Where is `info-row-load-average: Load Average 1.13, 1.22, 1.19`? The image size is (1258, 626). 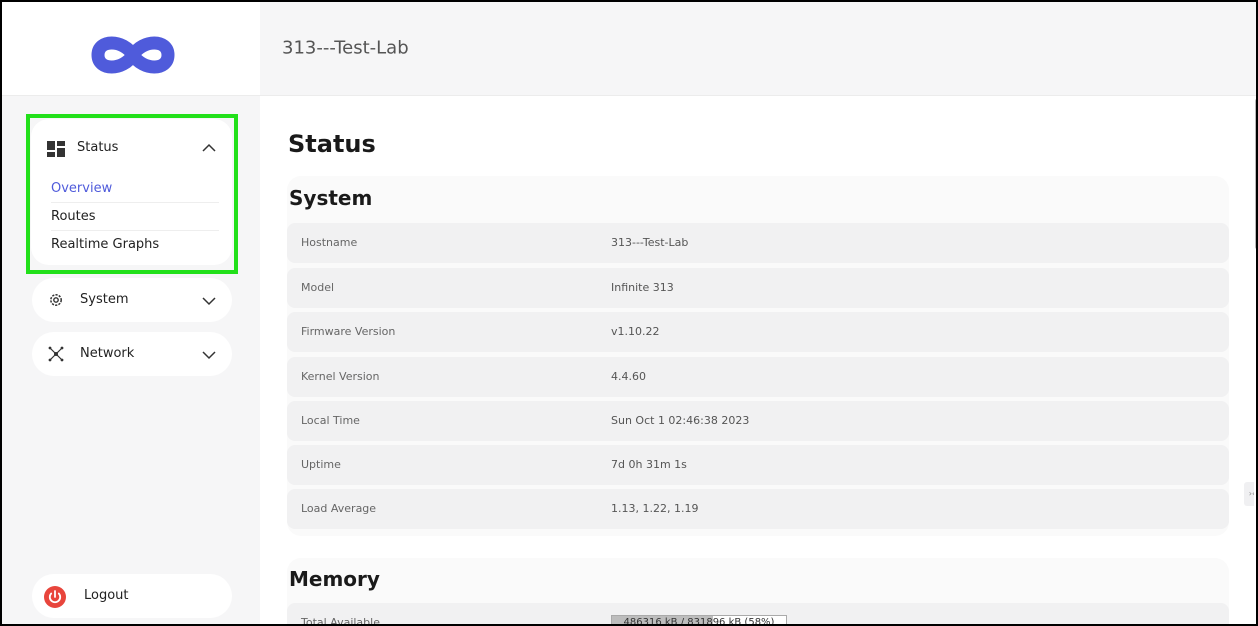 info-row-load-average: Load Average 1.13, 1.22, 1.19 is located at coordinates (758, 509).